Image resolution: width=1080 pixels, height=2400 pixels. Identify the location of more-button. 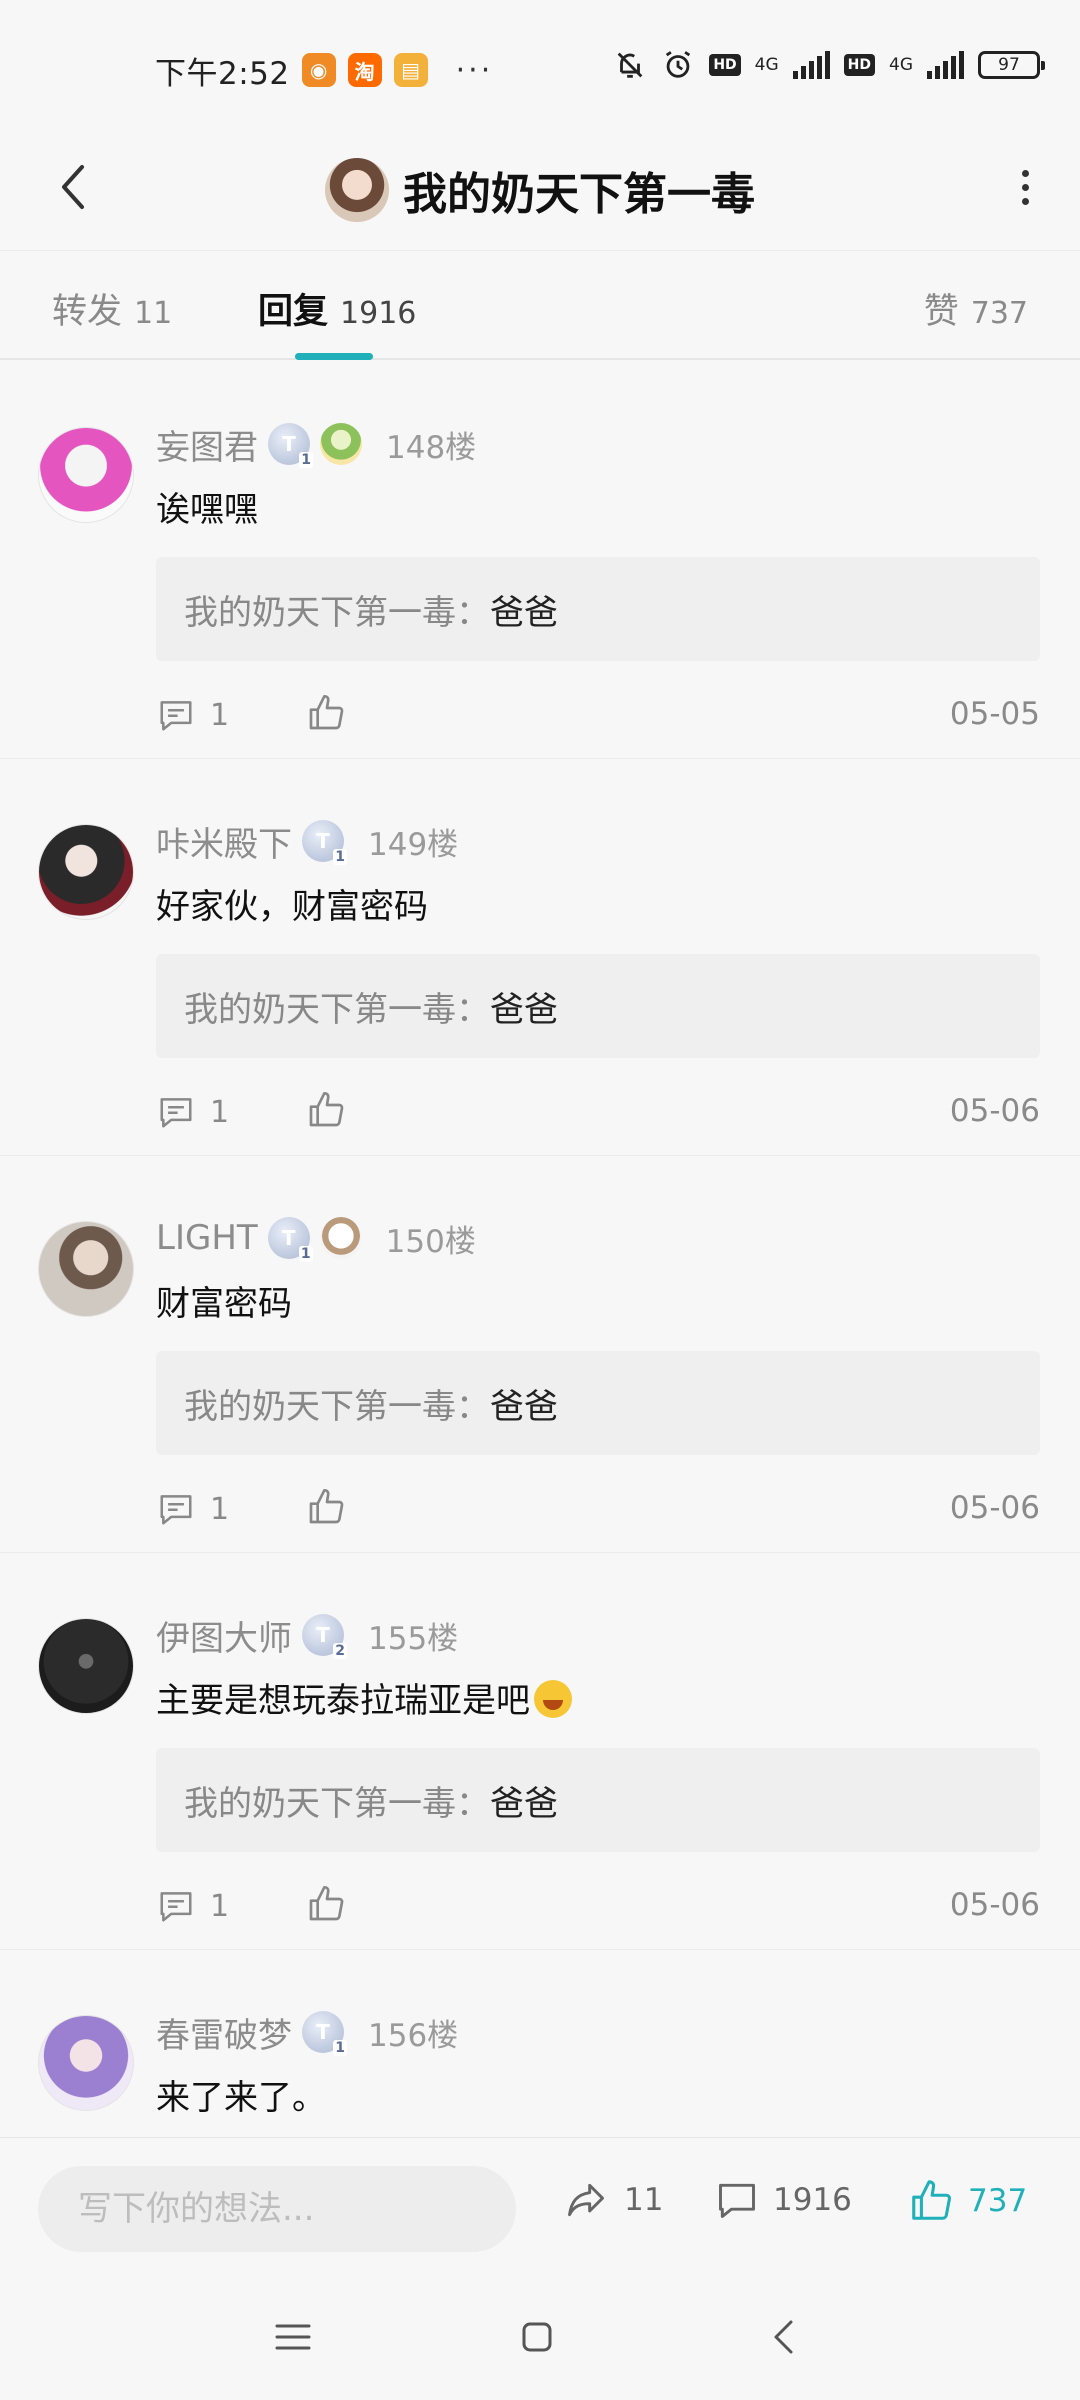
(1025, 187).